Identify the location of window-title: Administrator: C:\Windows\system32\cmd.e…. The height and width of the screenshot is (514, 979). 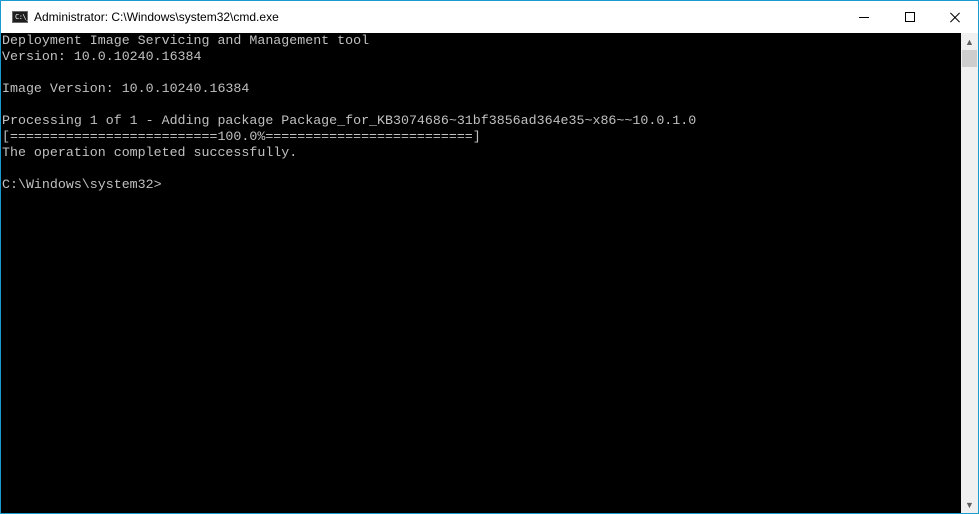
(156, 17).